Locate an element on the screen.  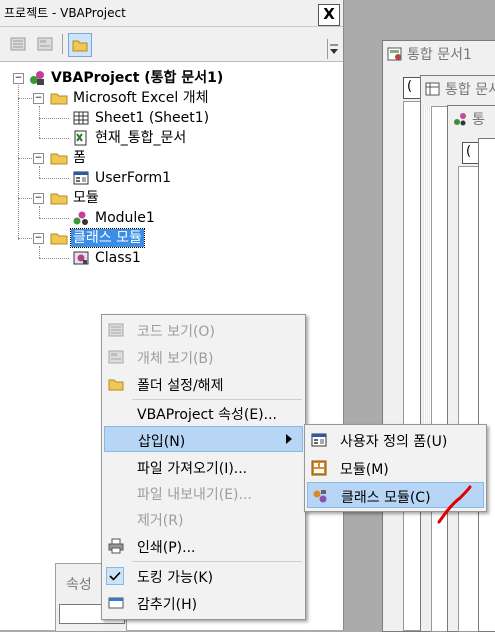
tree-item-vbaproject: VBAProject (통합 문서1) is located at coordinates (126, 78).